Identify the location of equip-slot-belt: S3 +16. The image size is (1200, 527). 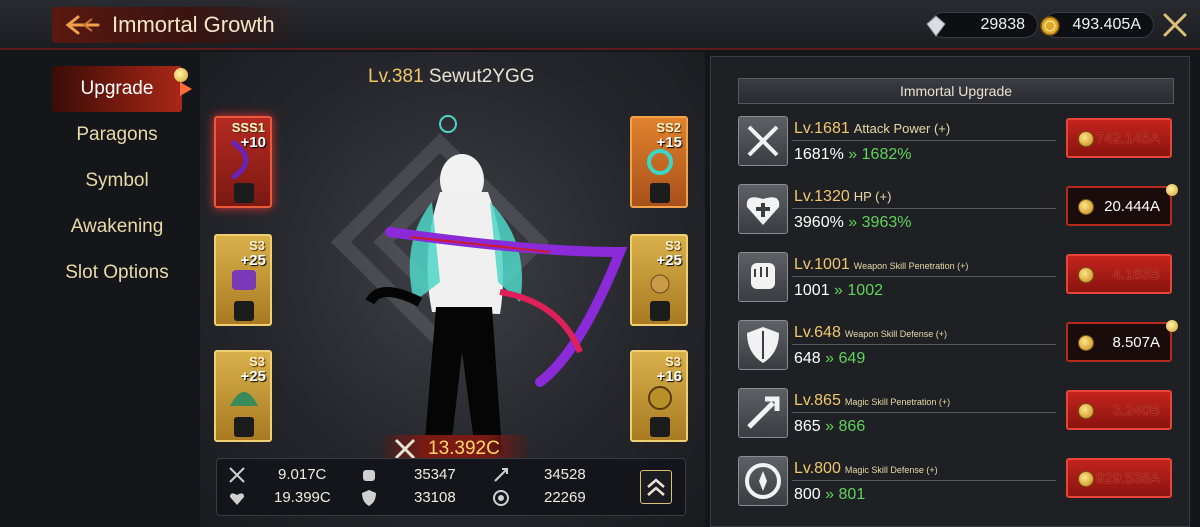
(659, 396).